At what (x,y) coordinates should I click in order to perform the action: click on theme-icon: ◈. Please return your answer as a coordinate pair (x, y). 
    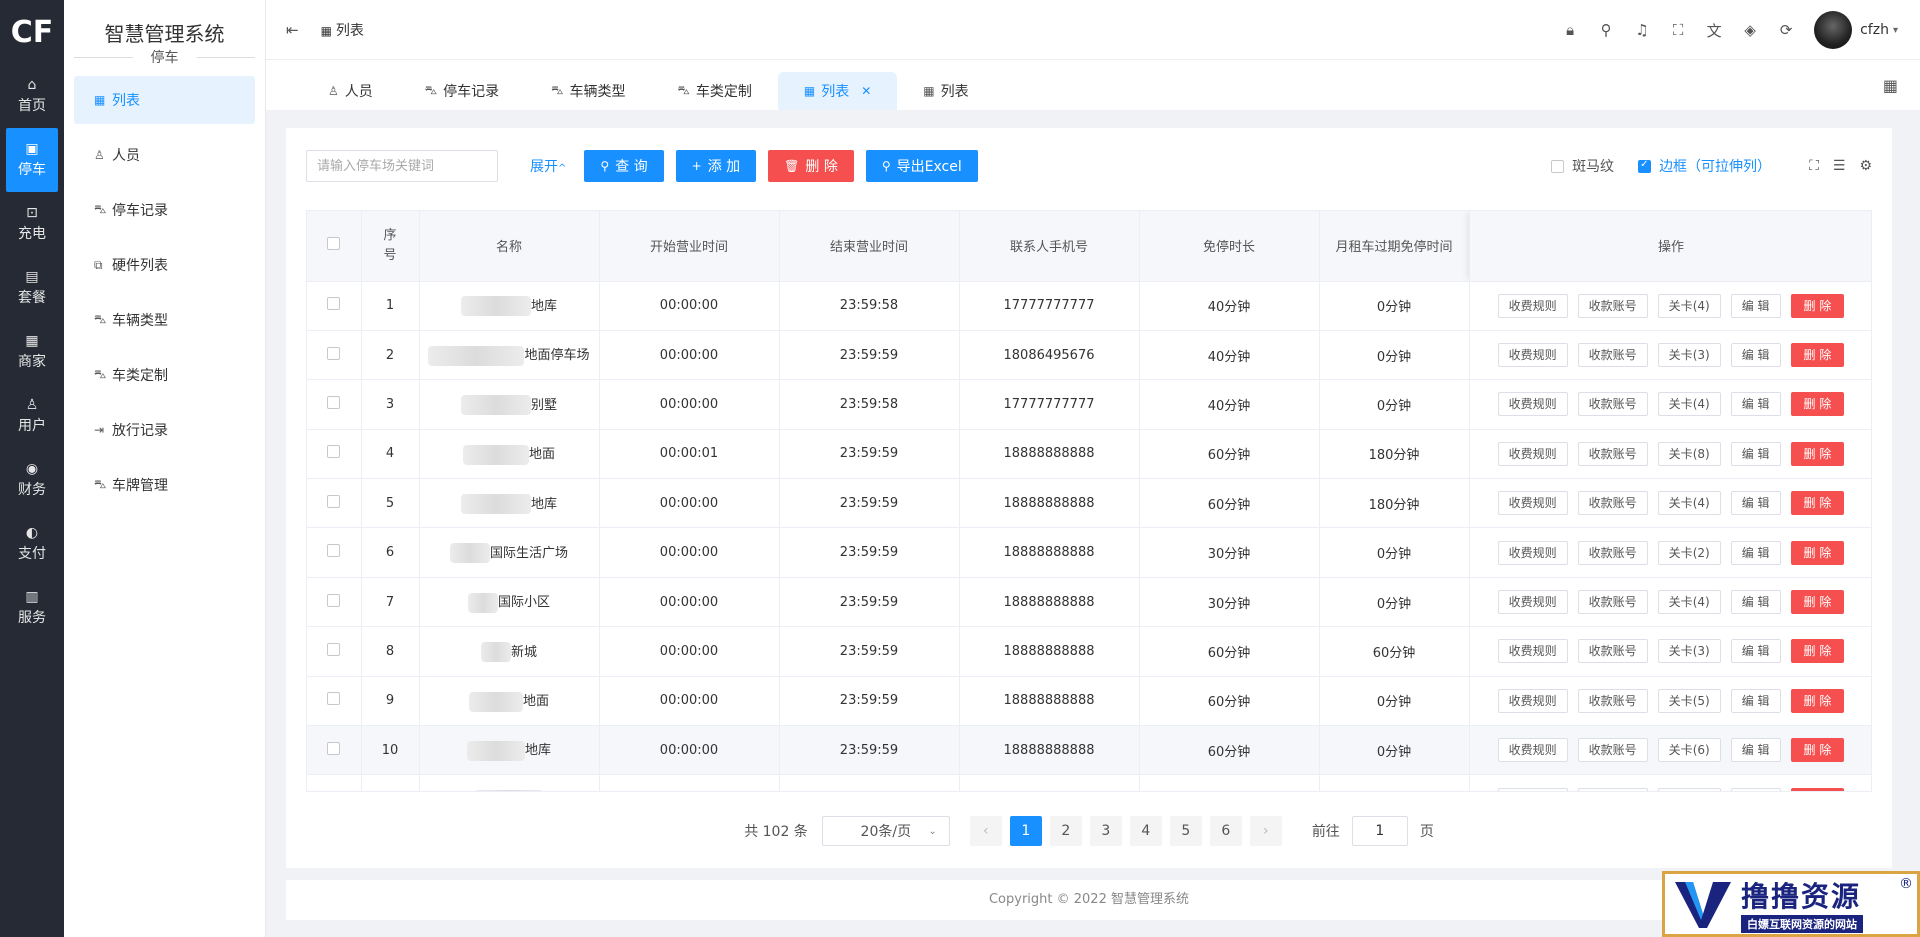
    Looking at the image, I should click on (1750, 30).